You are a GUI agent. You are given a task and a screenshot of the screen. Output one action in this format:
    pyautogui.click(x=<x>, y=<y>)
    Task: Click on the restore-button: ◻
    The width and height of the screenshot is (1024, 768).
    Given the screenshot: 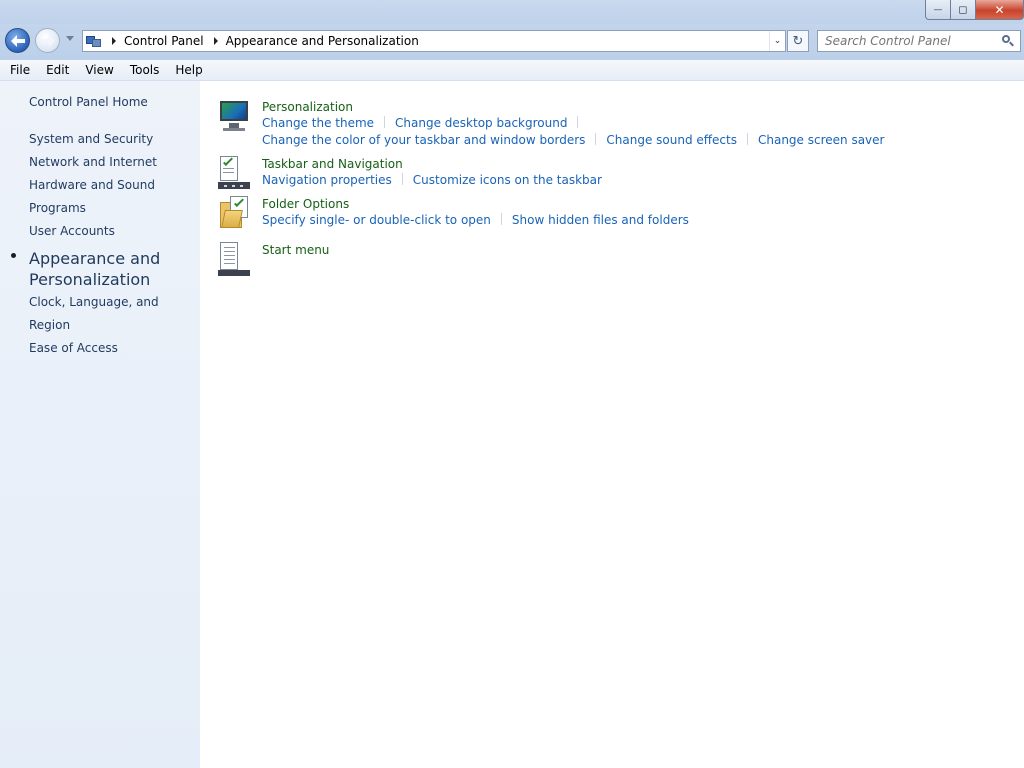 What is the action you would take?
    pyautogui.click(x=963, y=10)
    